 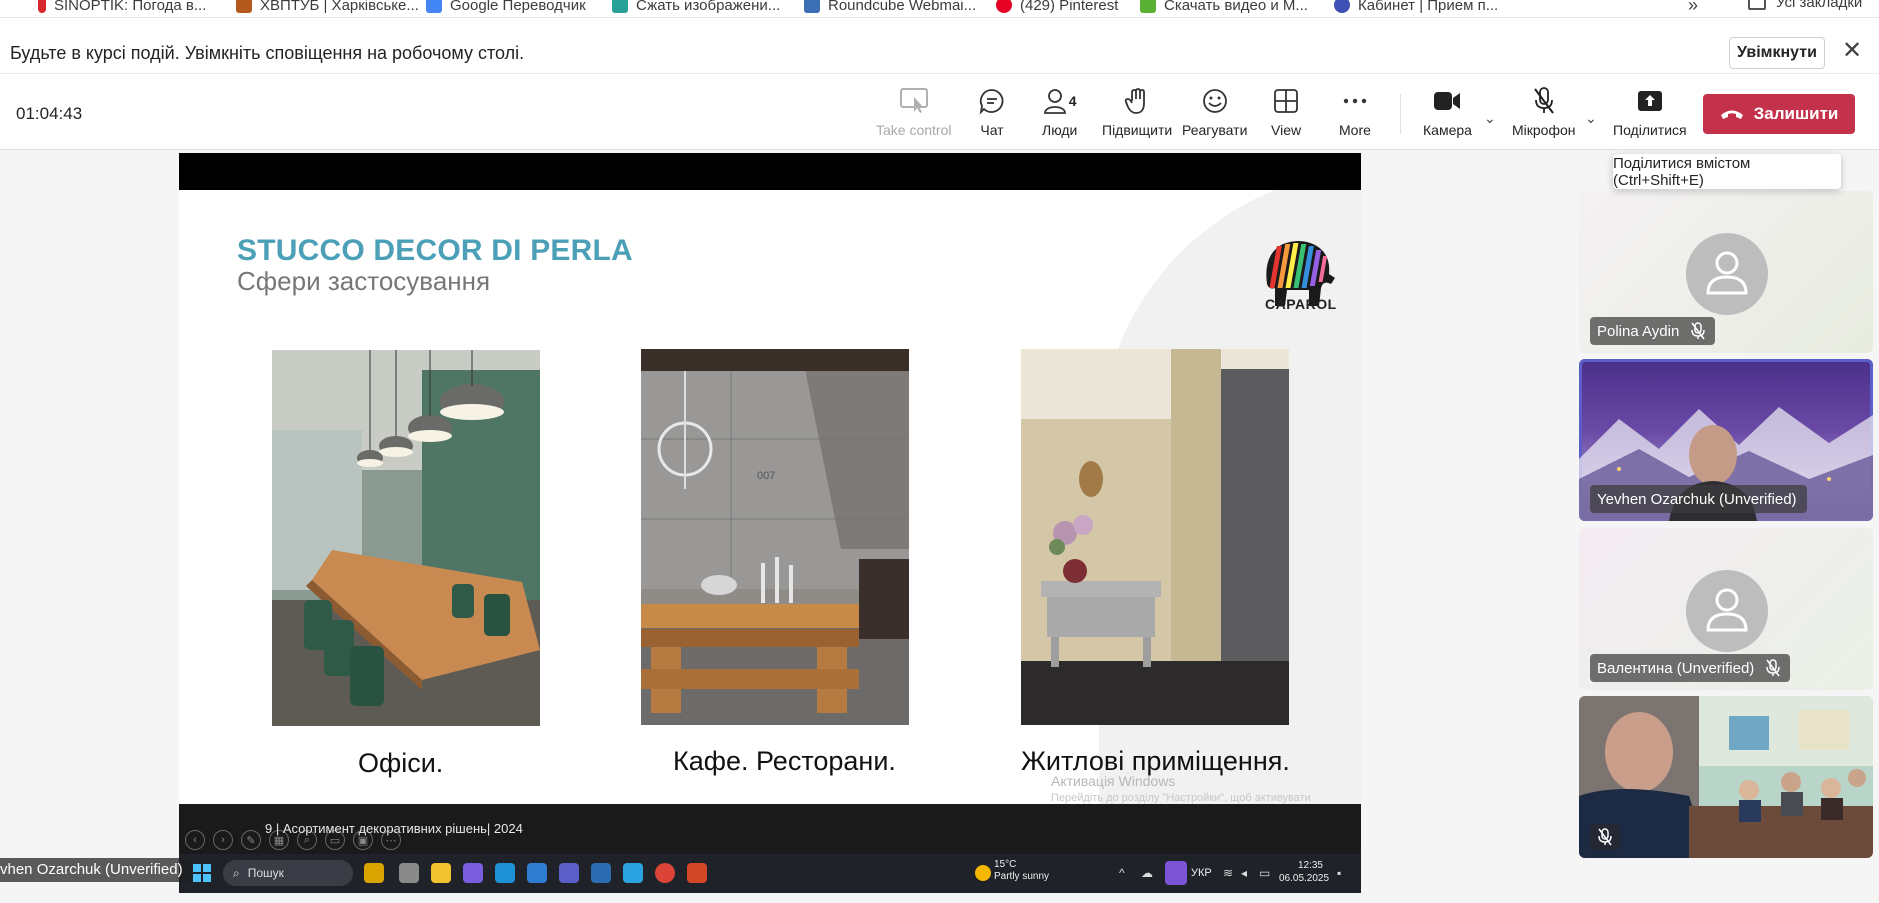 I want to click on camera-icon, so click(x=1447, y=101).